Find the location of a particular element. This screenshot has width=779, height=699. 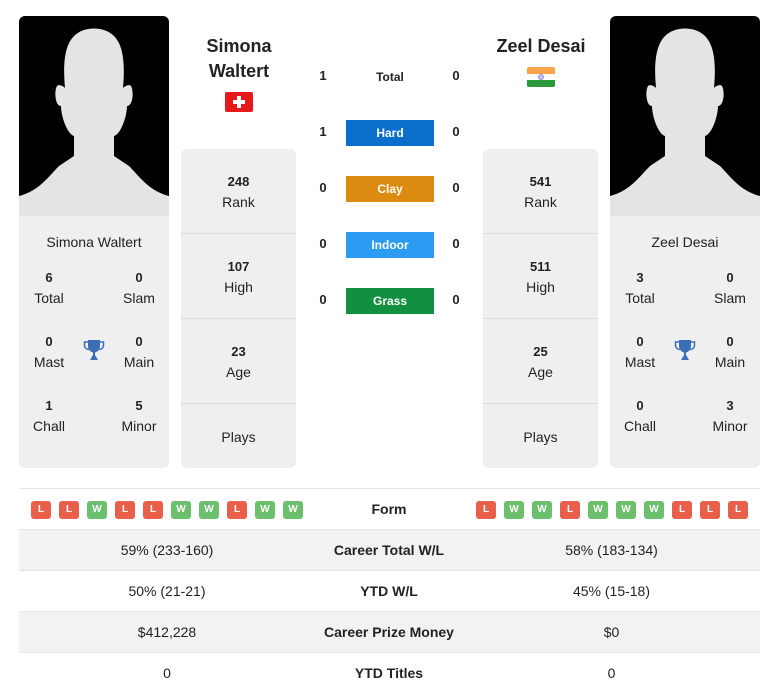

h2h-row-clay: 0 Clay 0 is located at coordinates (390, 189).